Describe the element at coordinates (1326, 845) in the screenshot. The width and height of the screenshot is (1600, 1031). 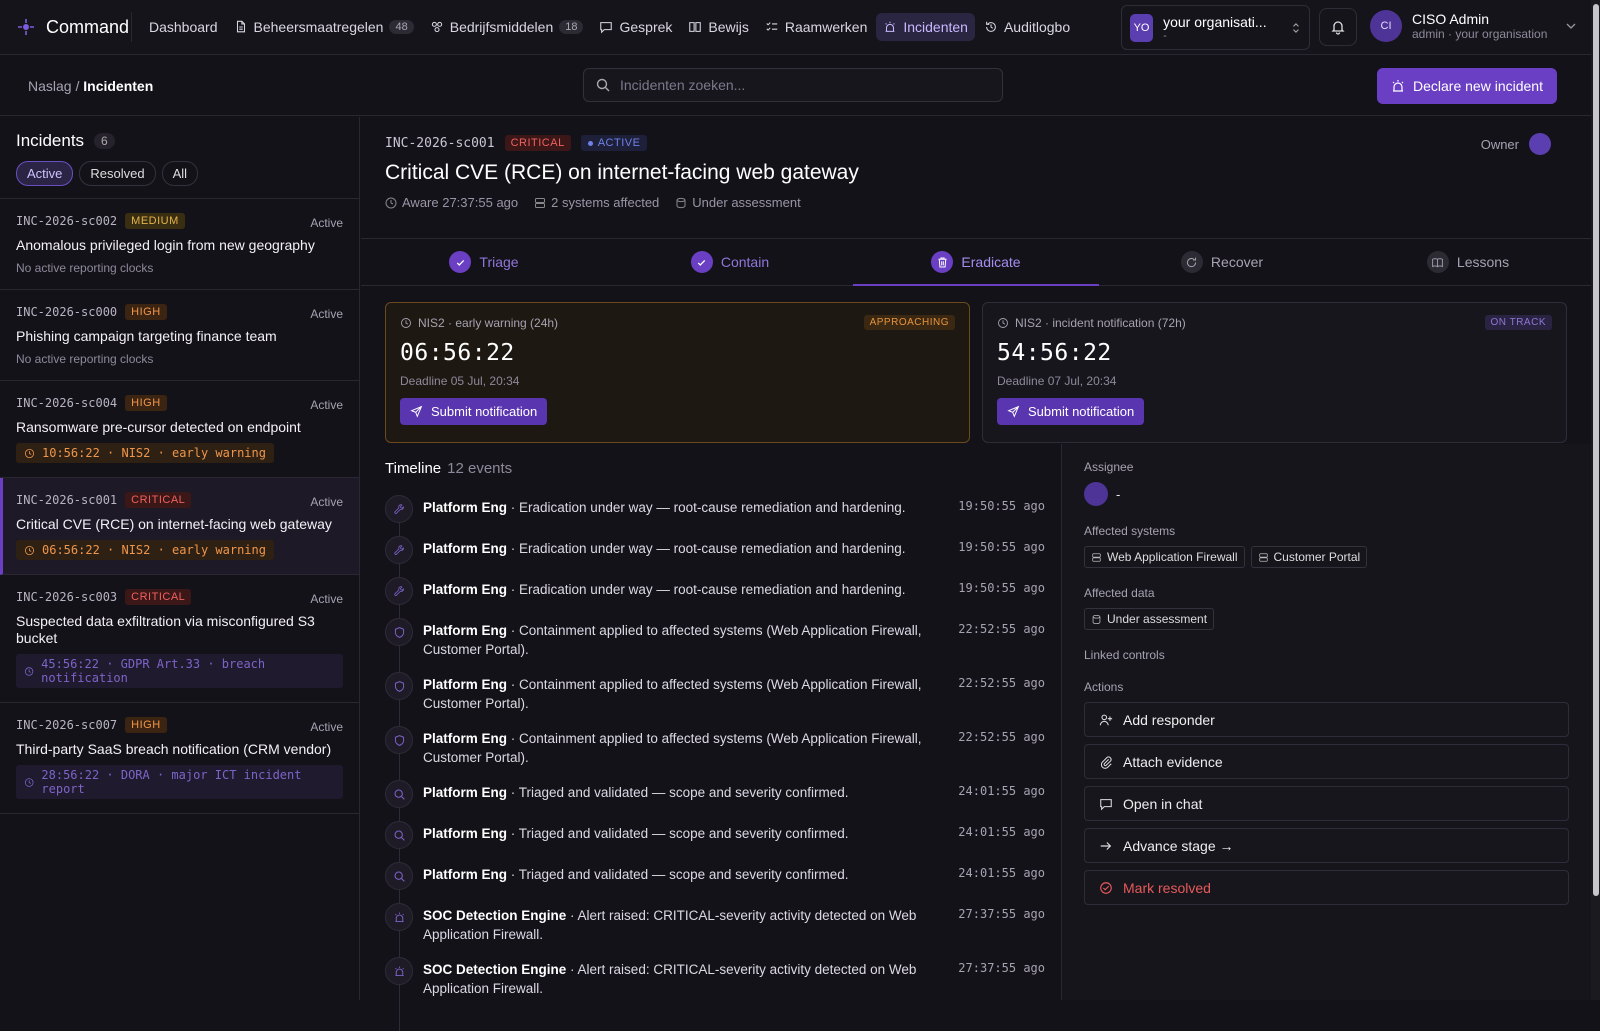
I see `advance-stage-button: Advance stage →` at that location.